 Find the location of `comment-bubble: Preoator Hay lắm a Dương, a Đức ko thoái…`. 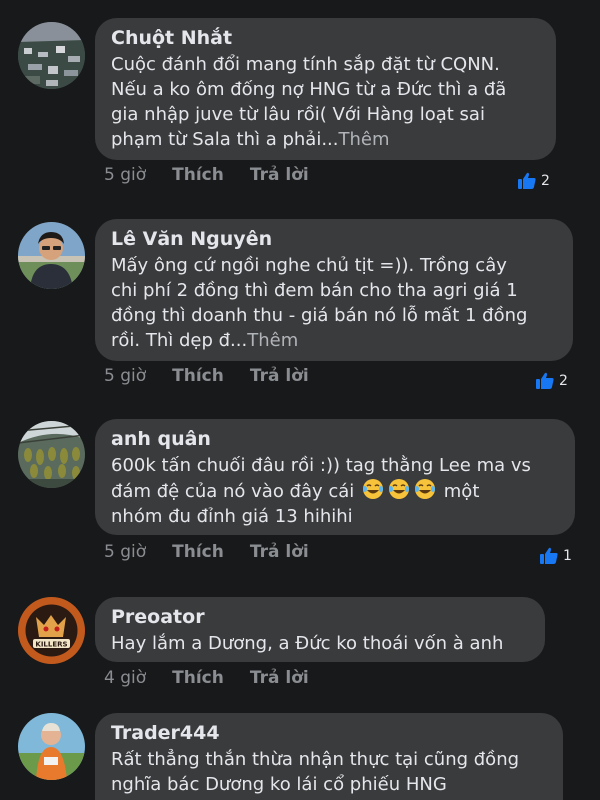

comment-bubble: Preoator Hay lắm a Dương, a Đức ko thoái… is located at coordinates (320, 629).